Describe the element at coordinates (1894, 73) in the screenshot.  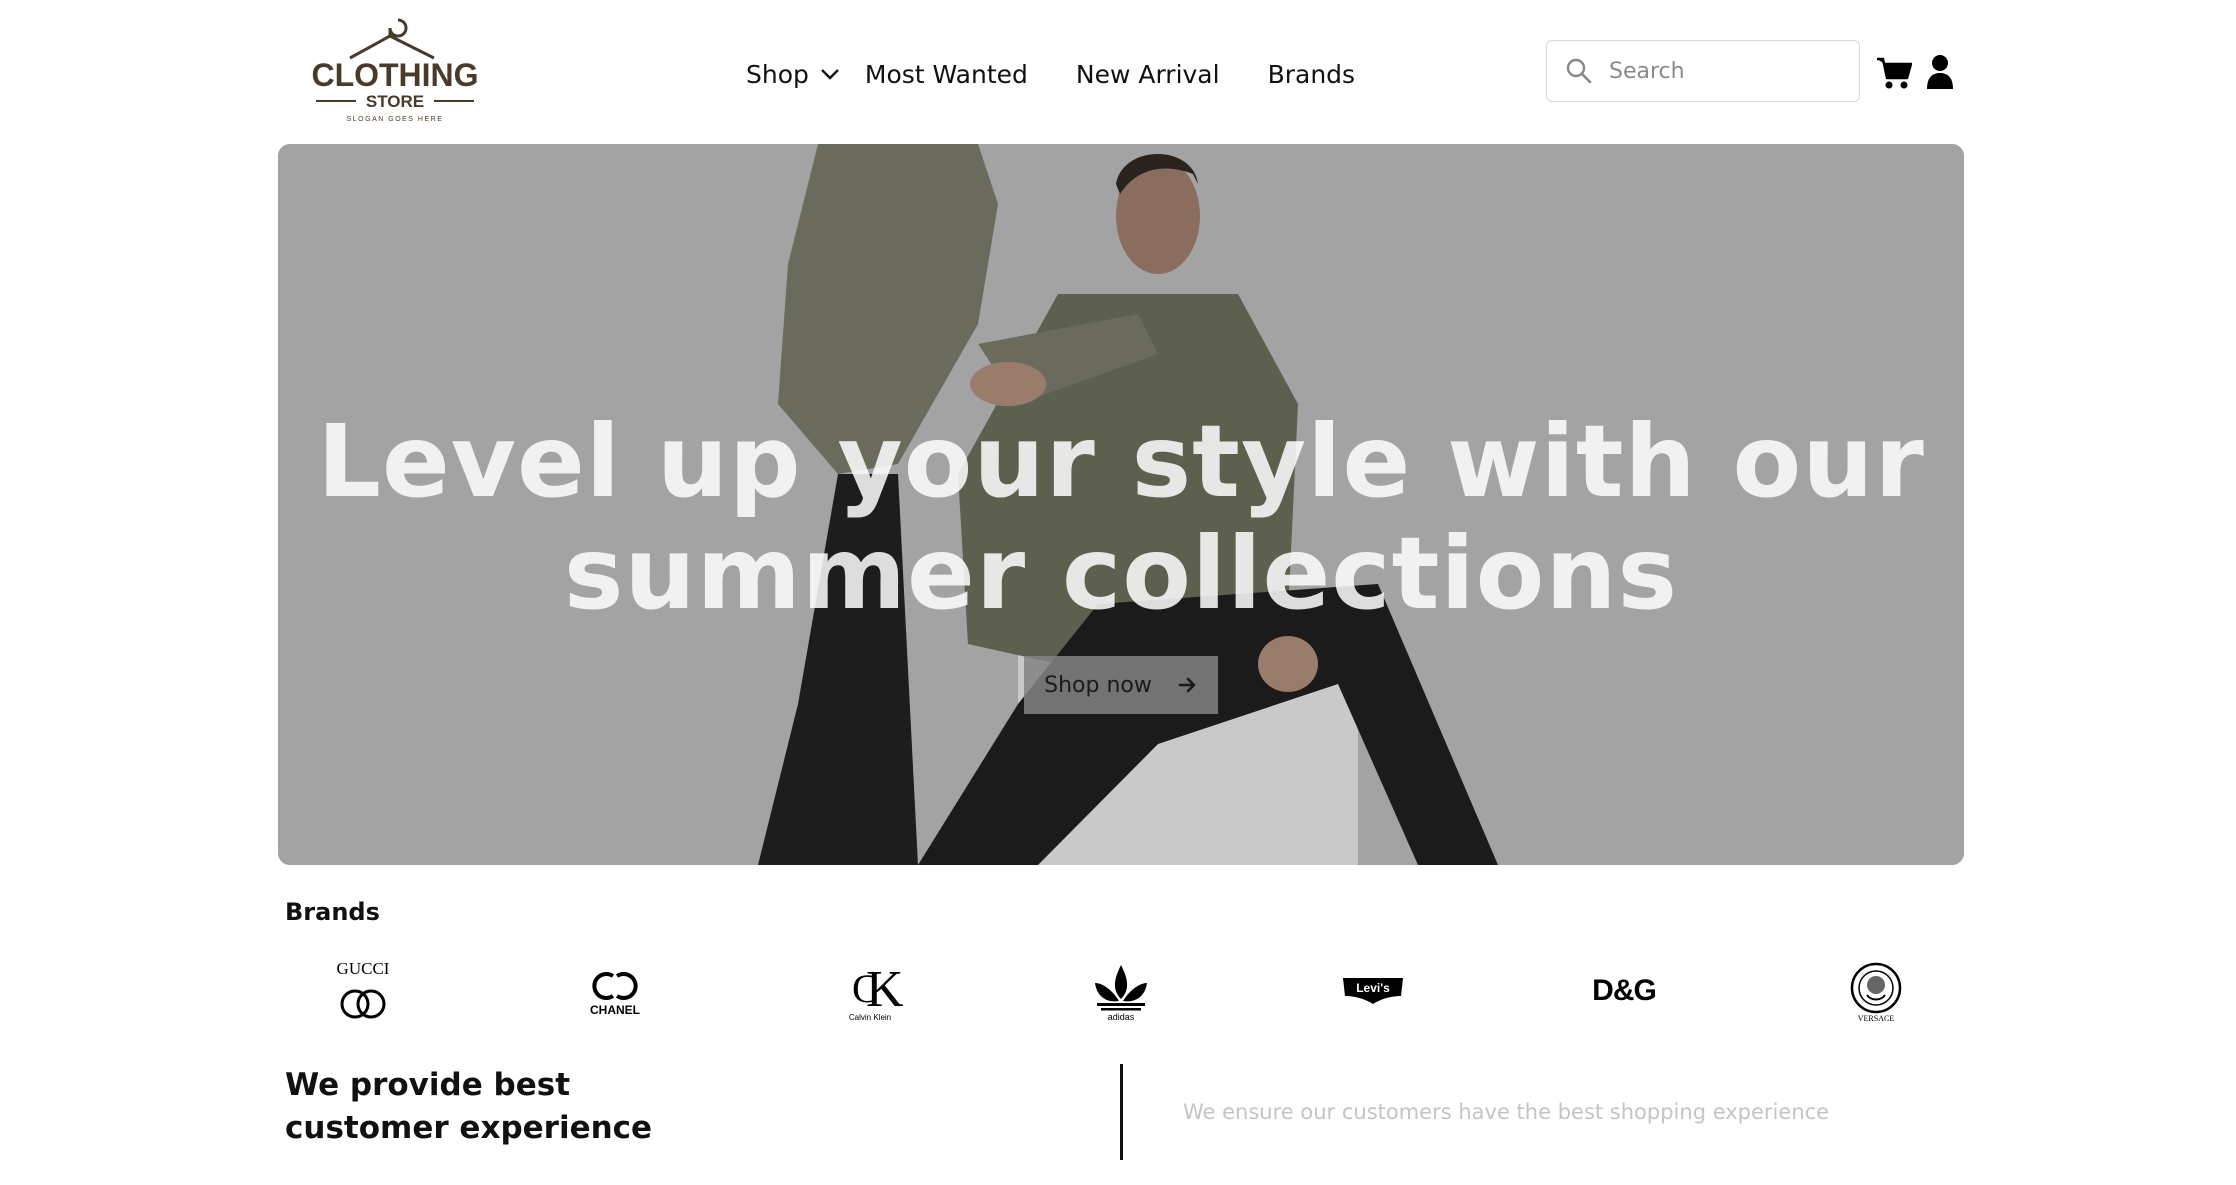
I see `shopping-cart-icon` at that location.